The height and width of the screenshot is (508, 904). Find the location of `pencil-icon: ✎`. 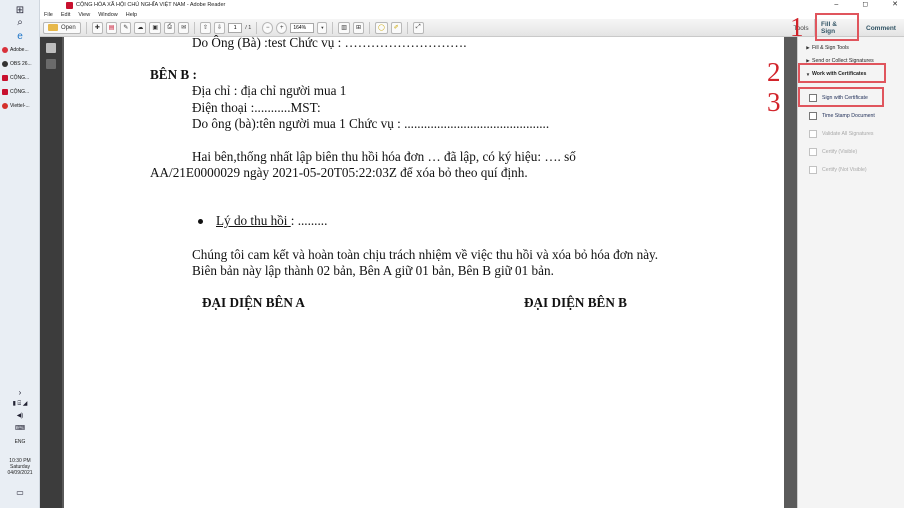

pencil-icon: ✎ is located at coordinates (126, 28).